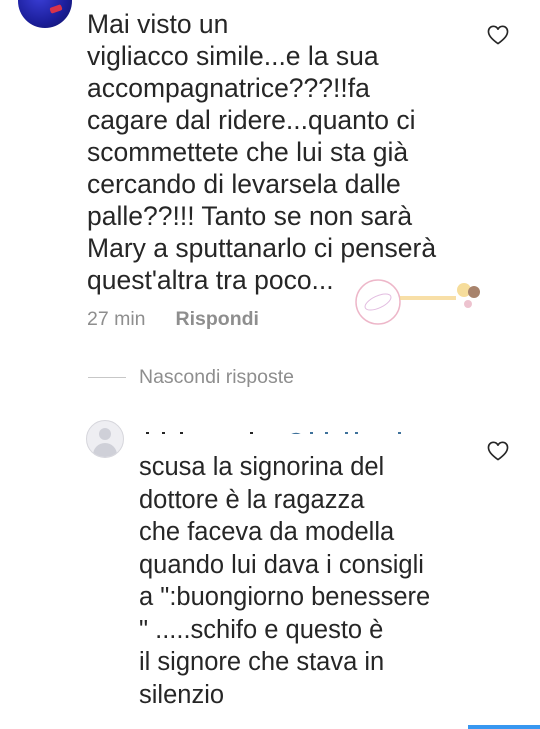  I want to click on hide-replies-button: Nascondi risposte, so click(191, 377).